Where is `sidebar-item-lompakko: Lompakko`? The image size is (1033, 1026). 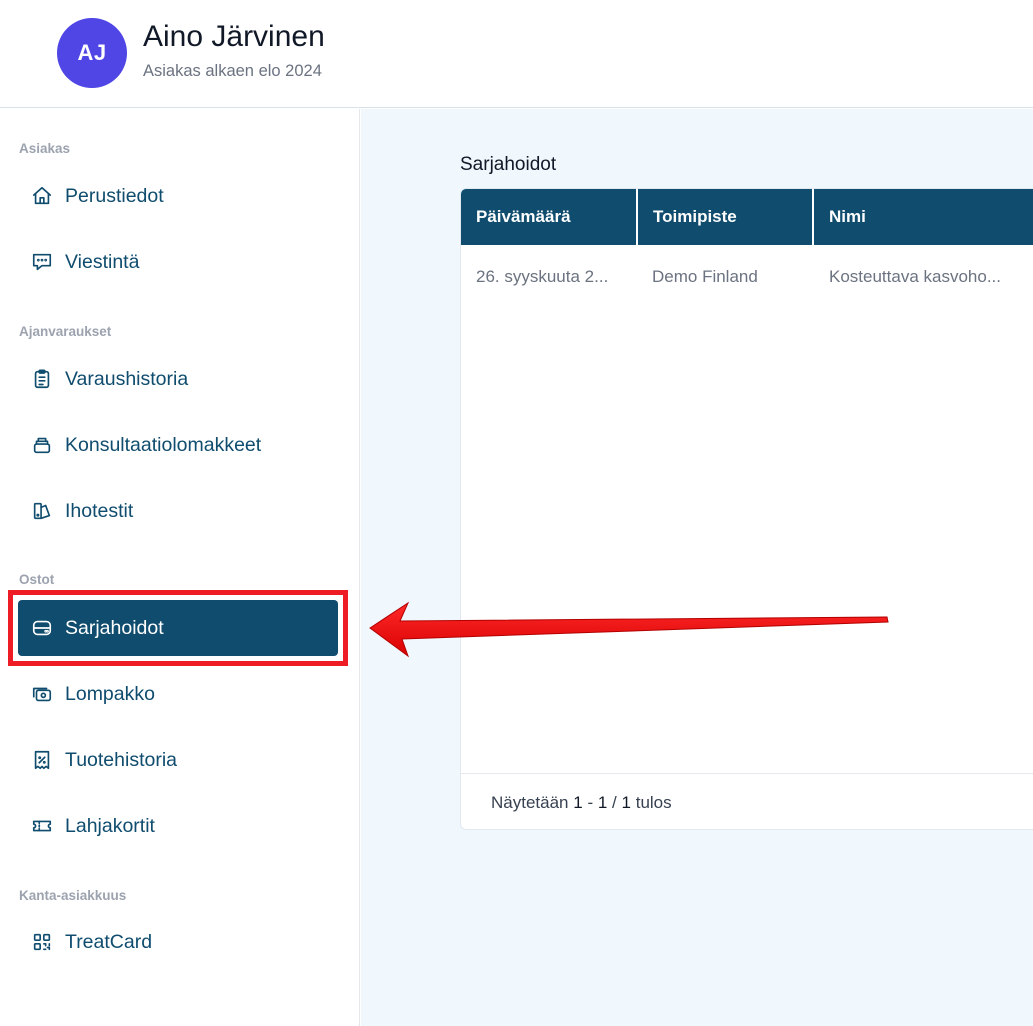 sidebar-item-lompakko: Lompakko is located at coordinates (178, 694).